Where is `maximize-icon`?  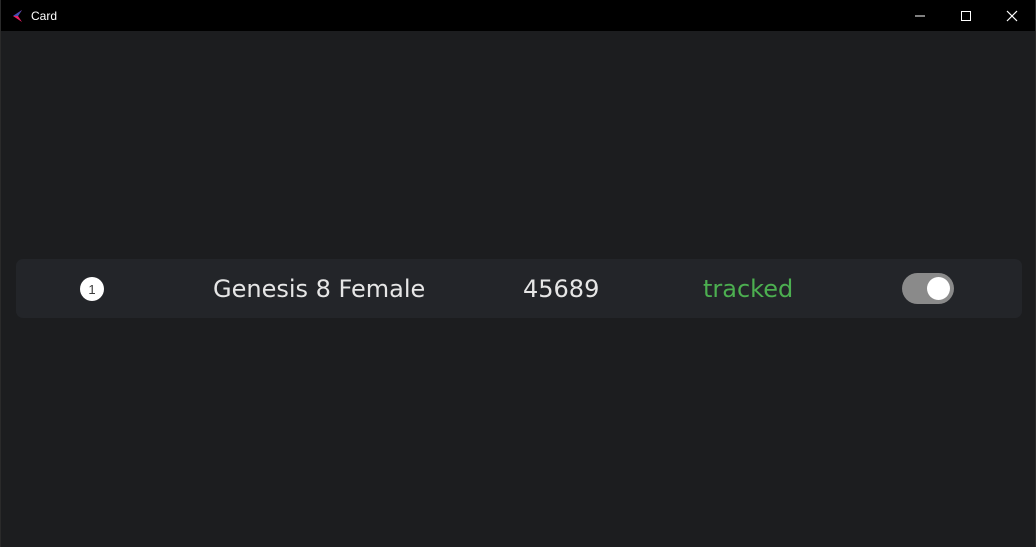
maximize-icon is located at coordinates (966, 15).